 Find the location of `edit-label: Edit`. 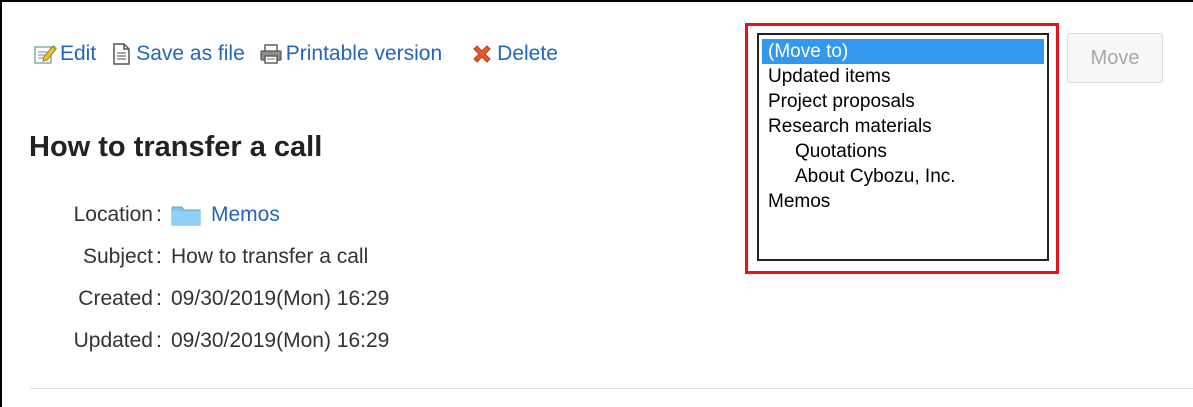

edit-label: Edit is located at coordinates (78, 53).